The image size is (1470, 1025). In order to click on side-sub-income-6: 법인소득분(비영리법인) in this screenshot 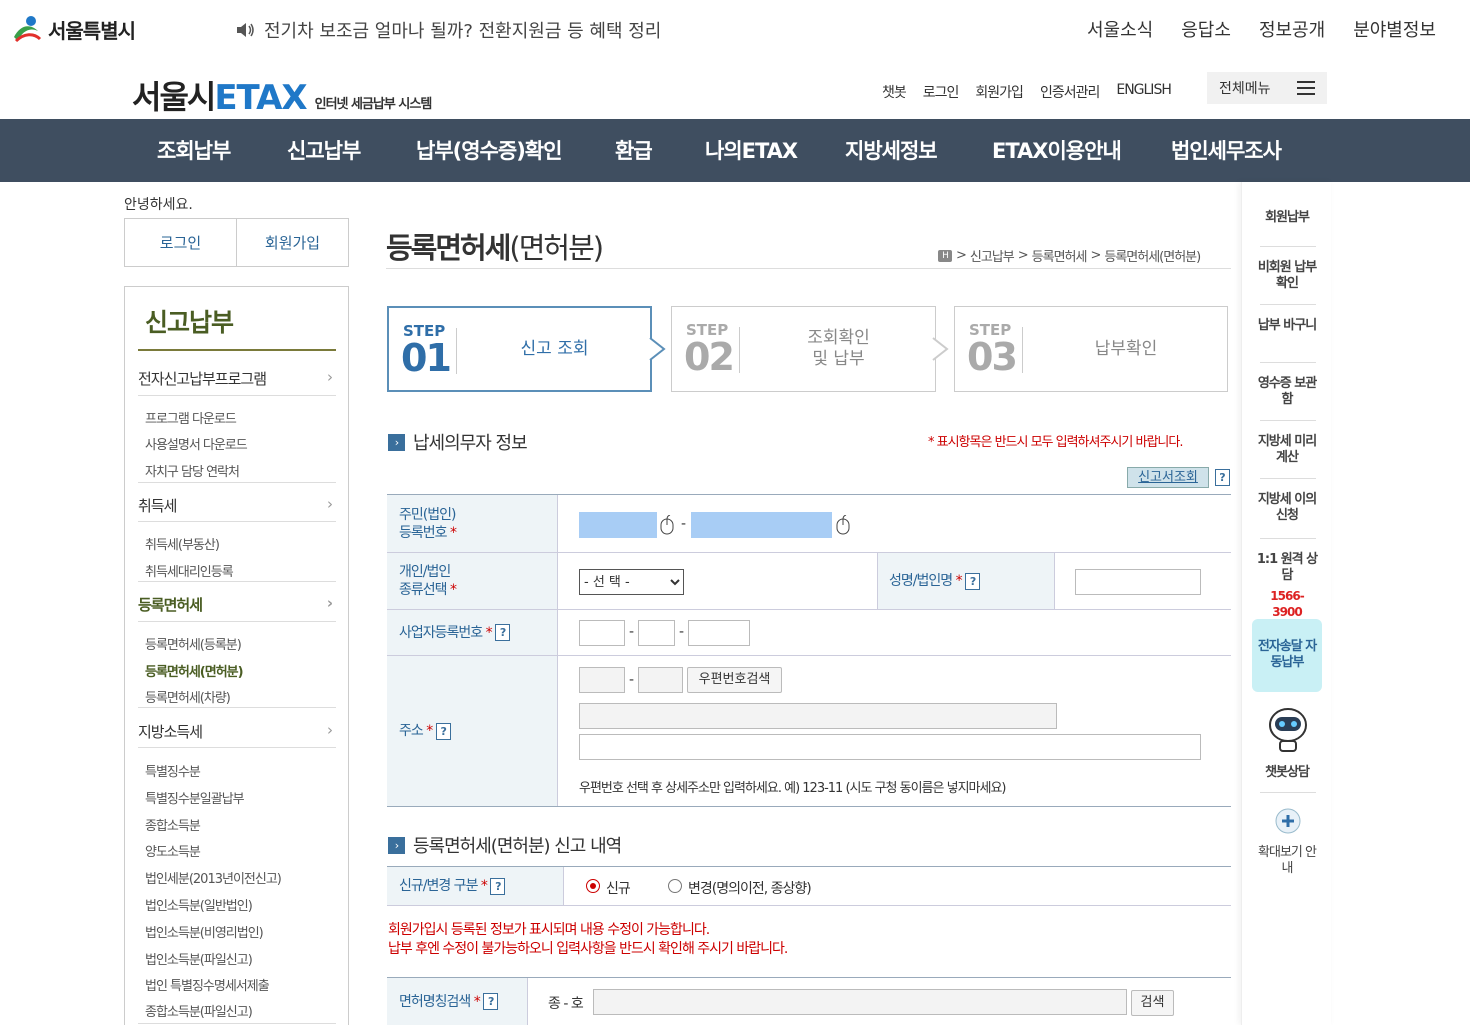, I will do `click(204, 931)`.